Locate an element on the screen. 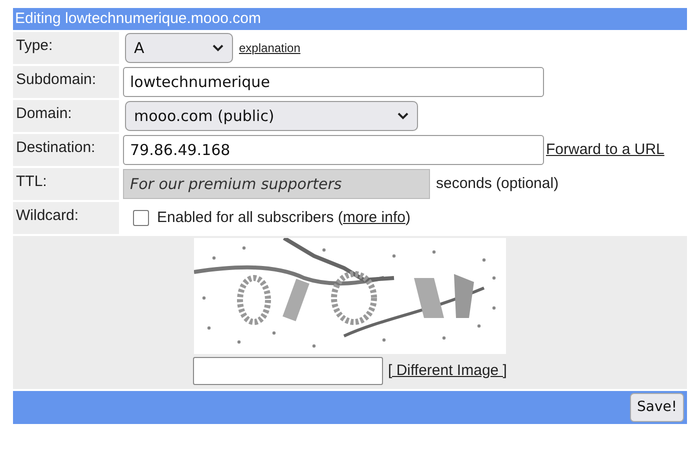  field-label: TTL: is located at coordinates (66, 184).